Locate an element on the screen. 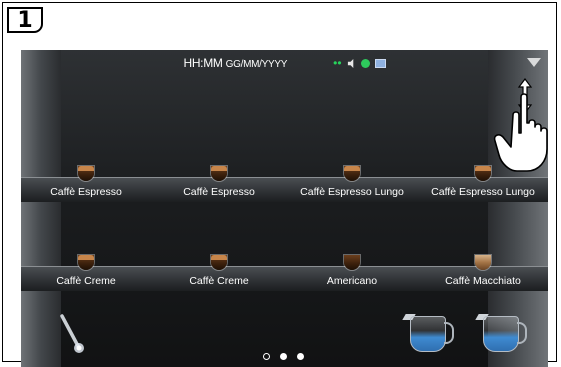 The image size is (561, 367). beverage-tile: Caffè Espresso Lungo is located at coordinates (352, 173).